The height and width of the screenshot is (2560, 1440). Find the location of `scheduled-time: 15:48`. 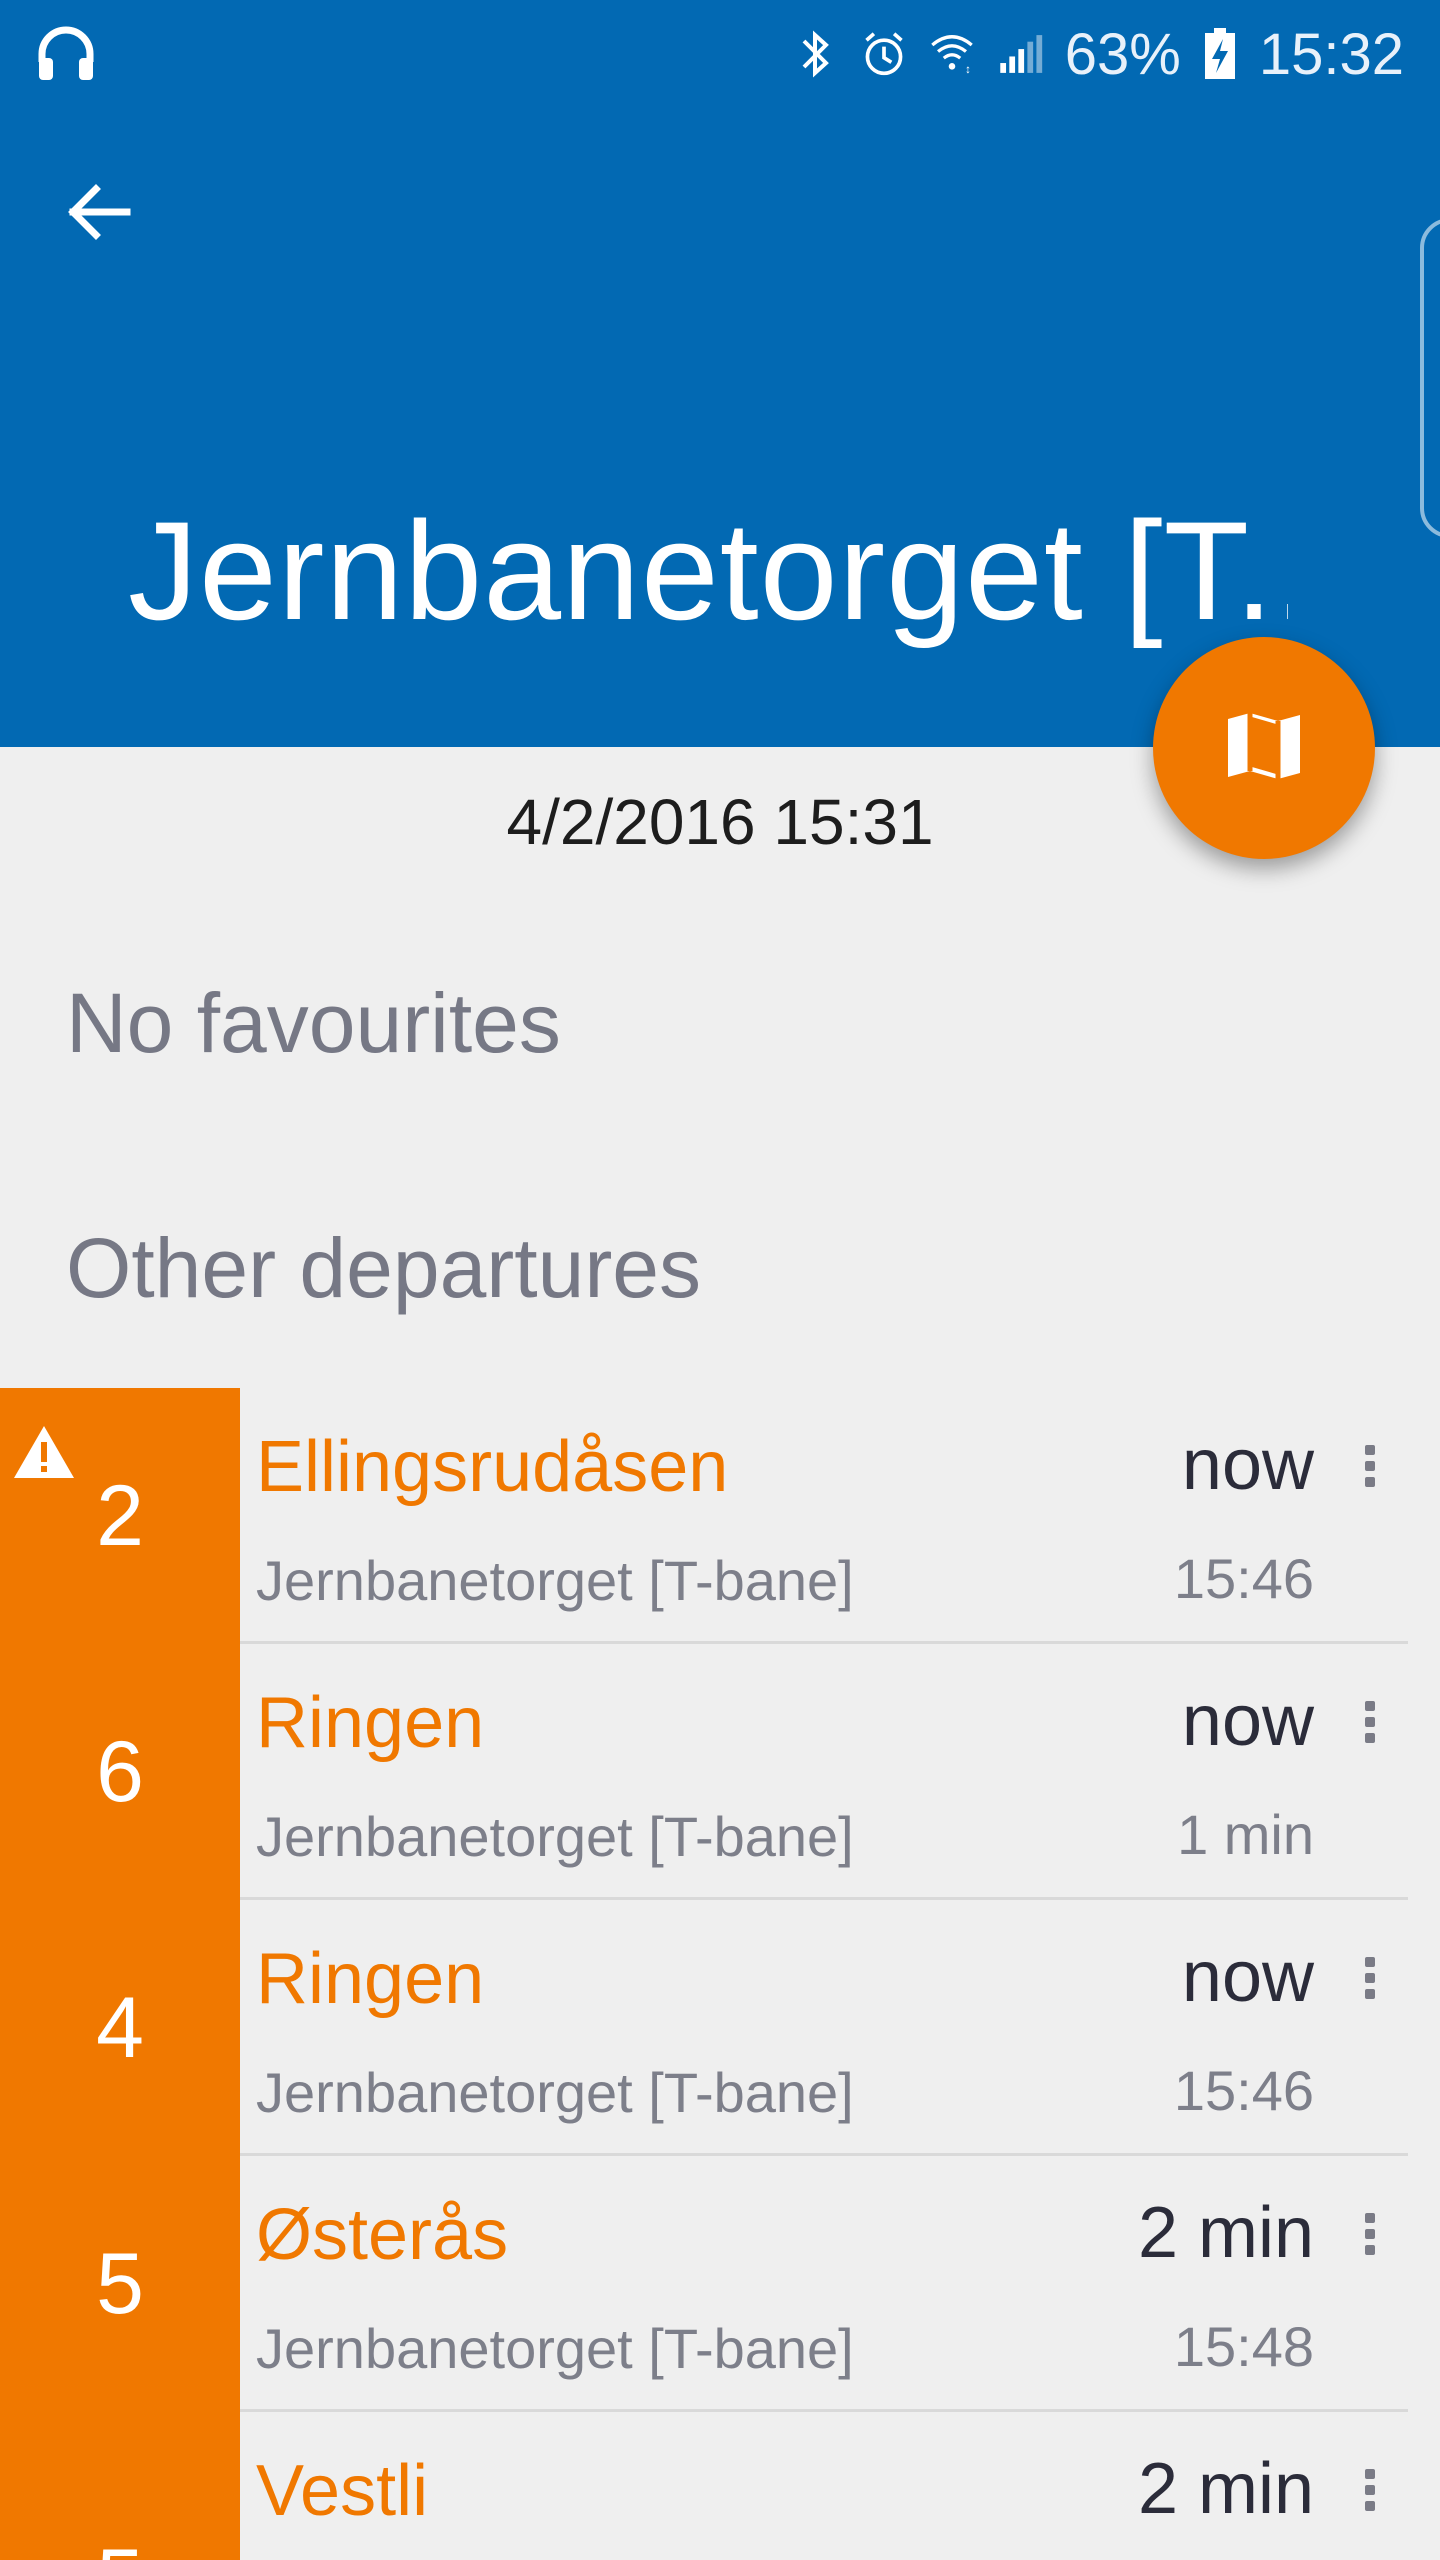

scheduled-time: 15:48 is located at coordinates (1243, 2346).